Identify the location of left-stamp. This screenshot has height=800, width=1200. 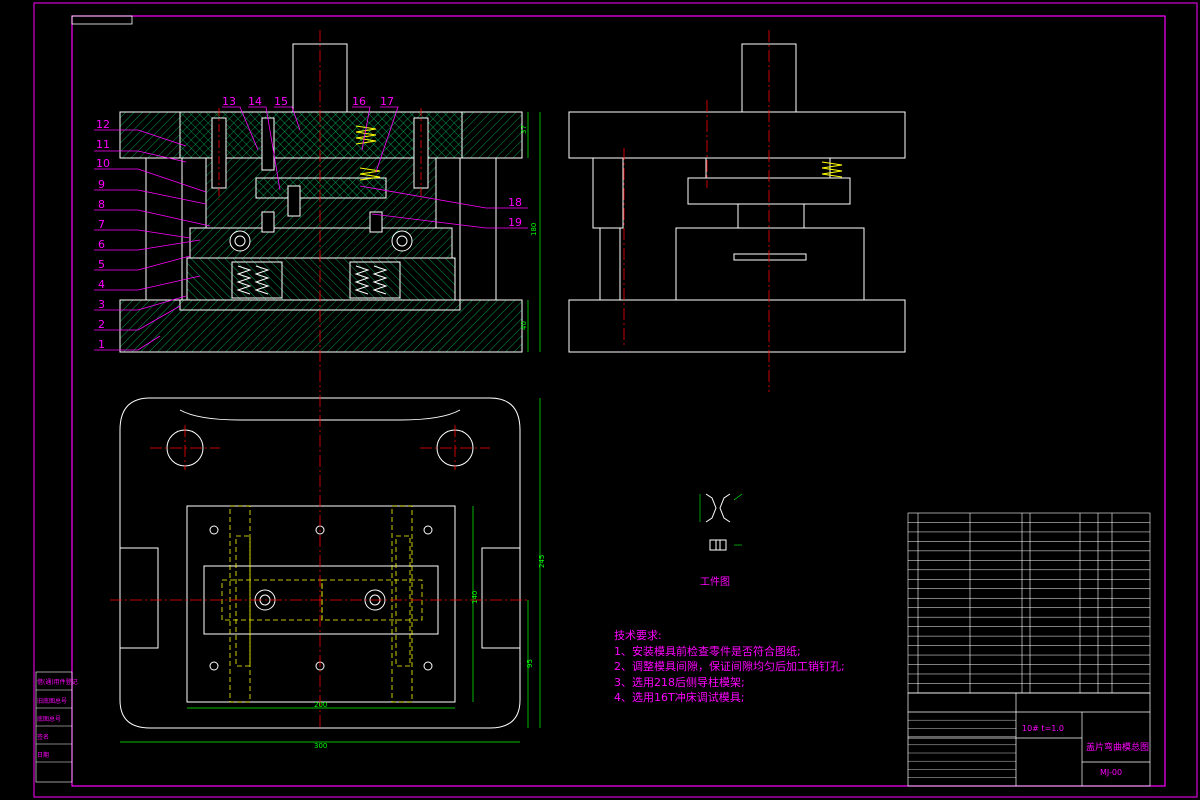
(54, 727).